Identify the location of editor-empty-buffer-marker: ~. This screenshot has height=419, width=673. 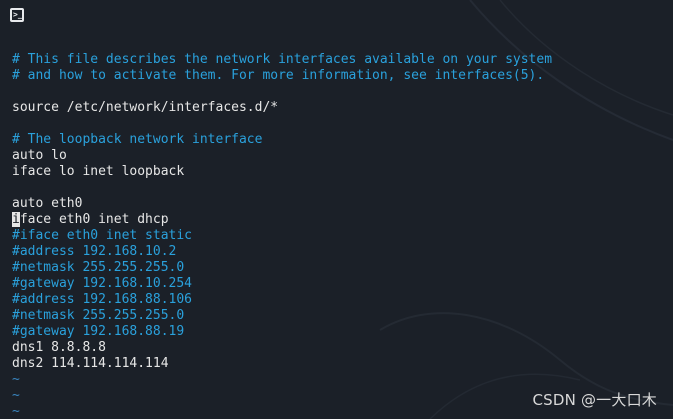
(16, 379).